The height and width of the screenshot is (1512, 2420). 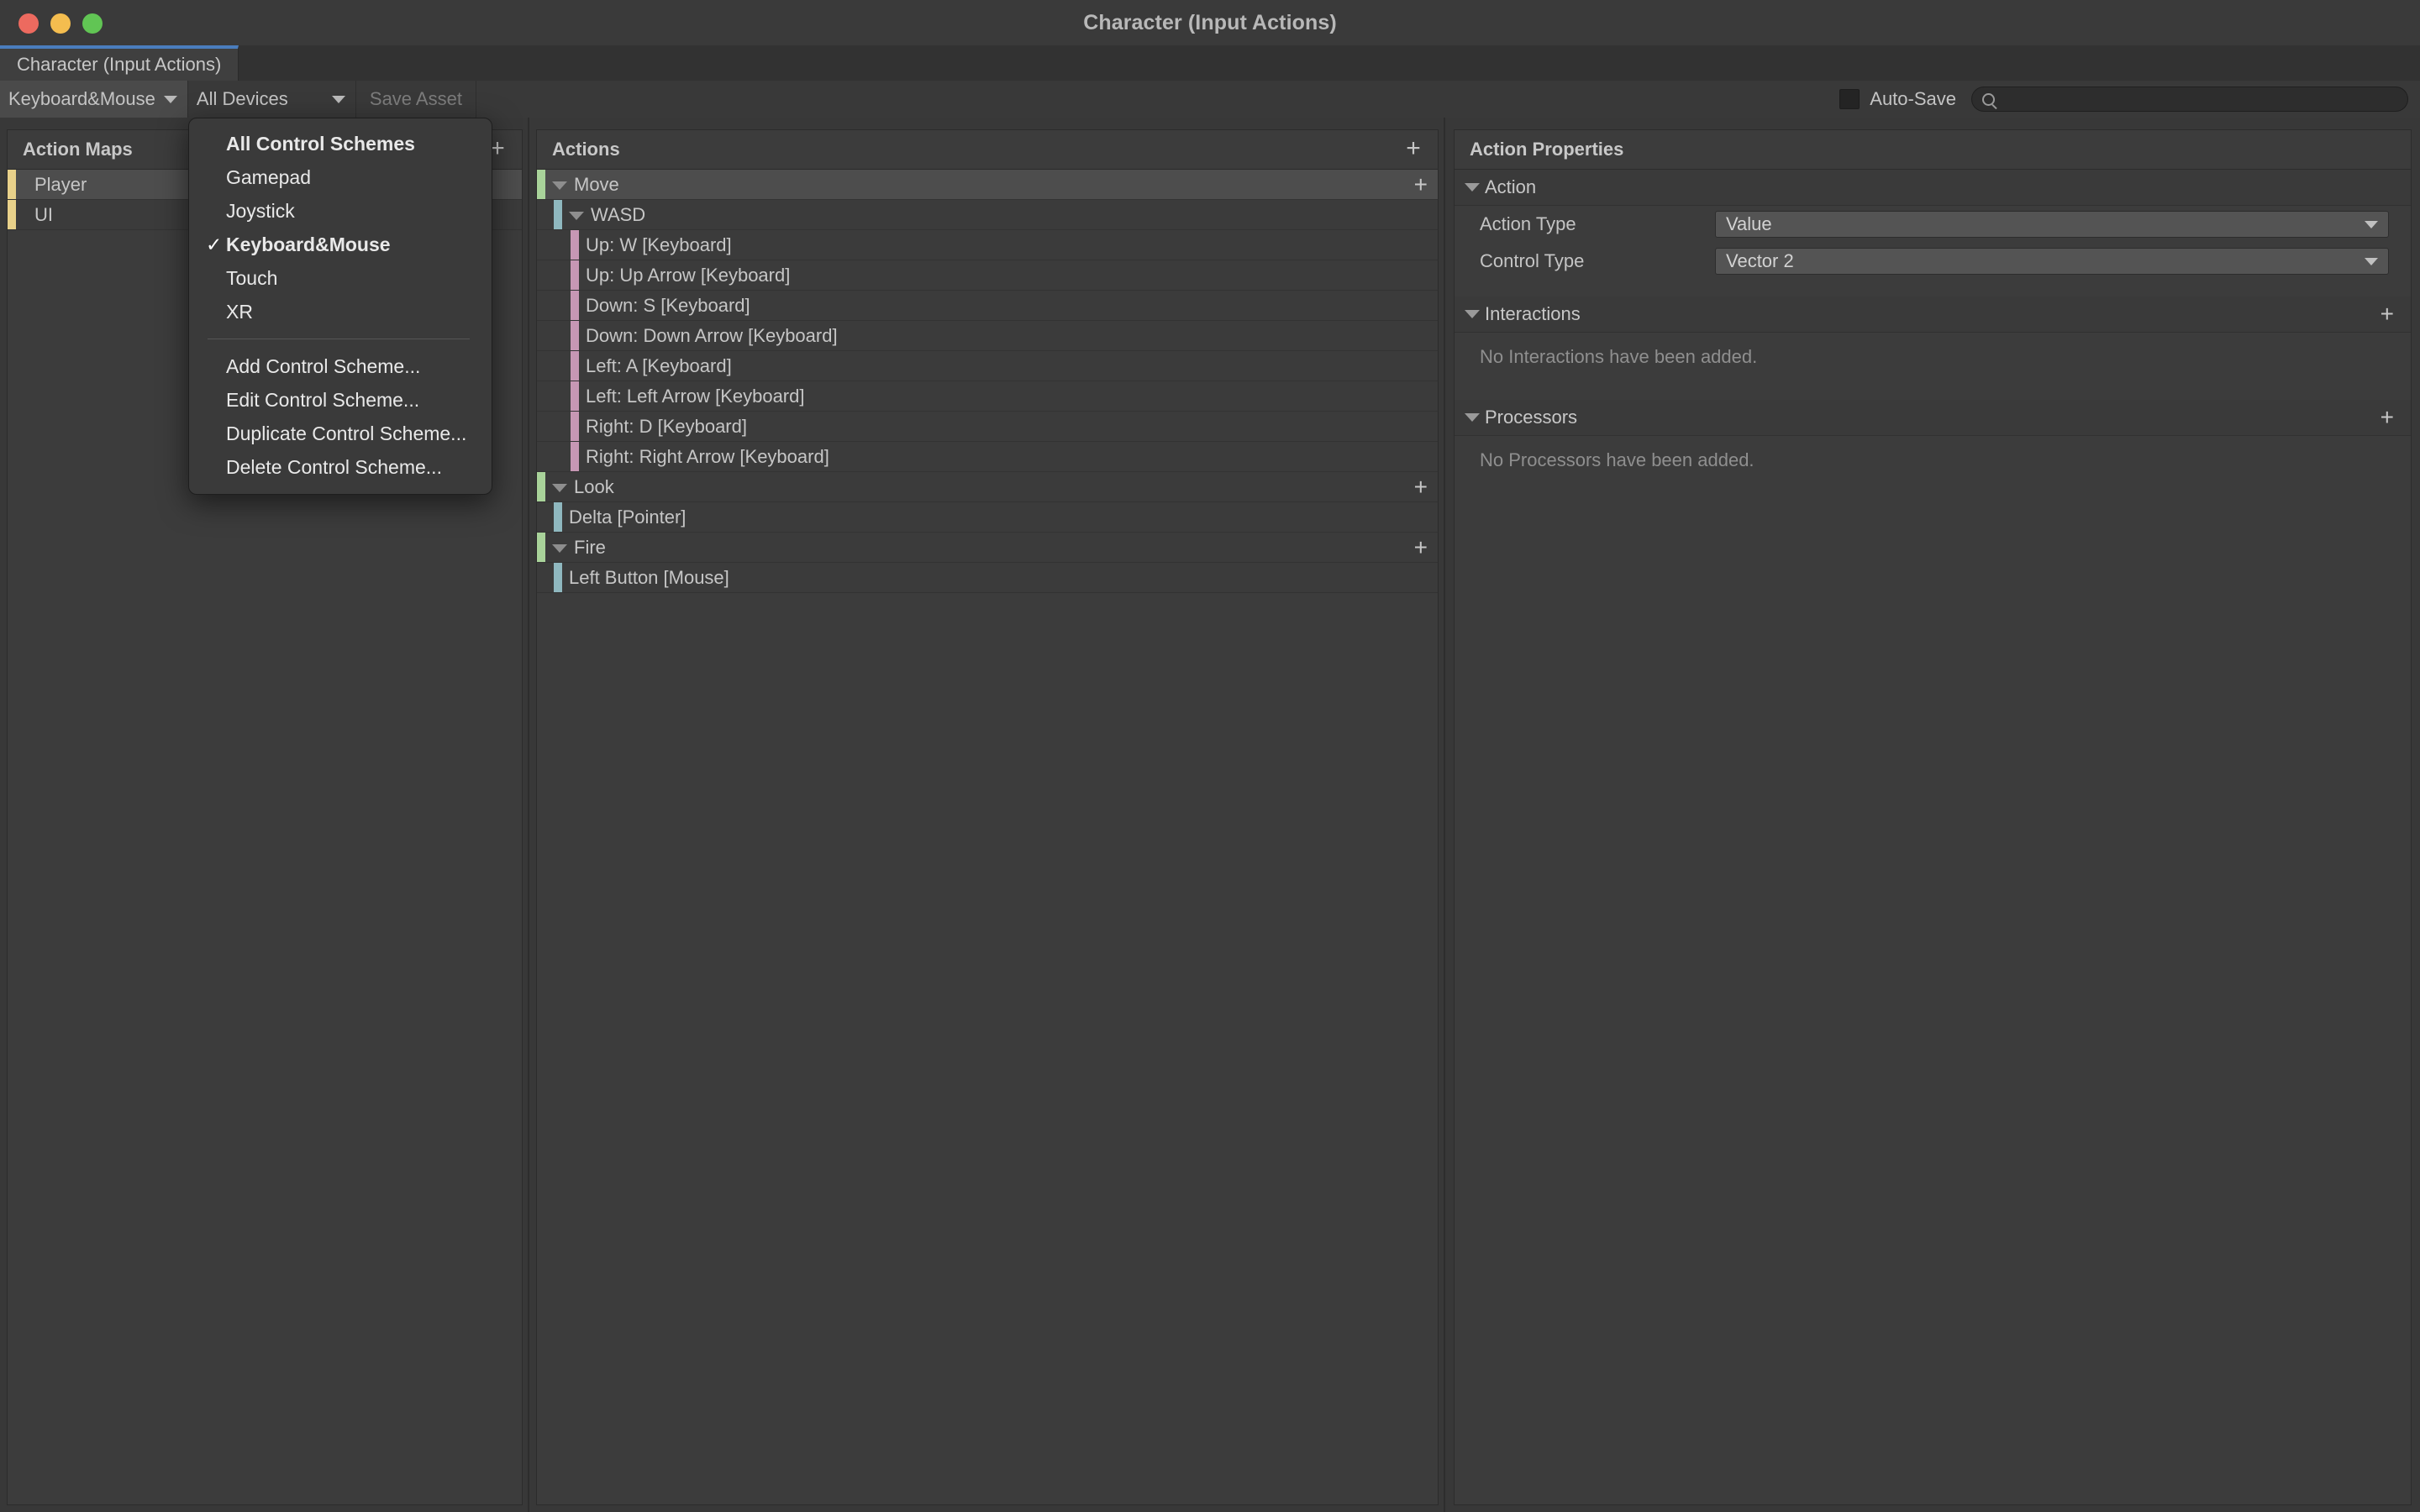 I want to click on action-row-label: Move, so click(x=585, y=185).